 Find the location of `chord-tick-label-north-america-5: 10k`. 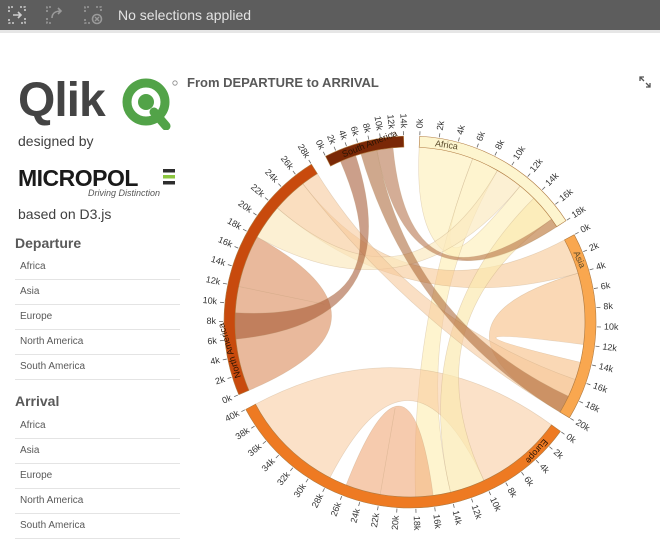

chord-tick-label-north-america-5: 10k is located at coordinates (210, 300).